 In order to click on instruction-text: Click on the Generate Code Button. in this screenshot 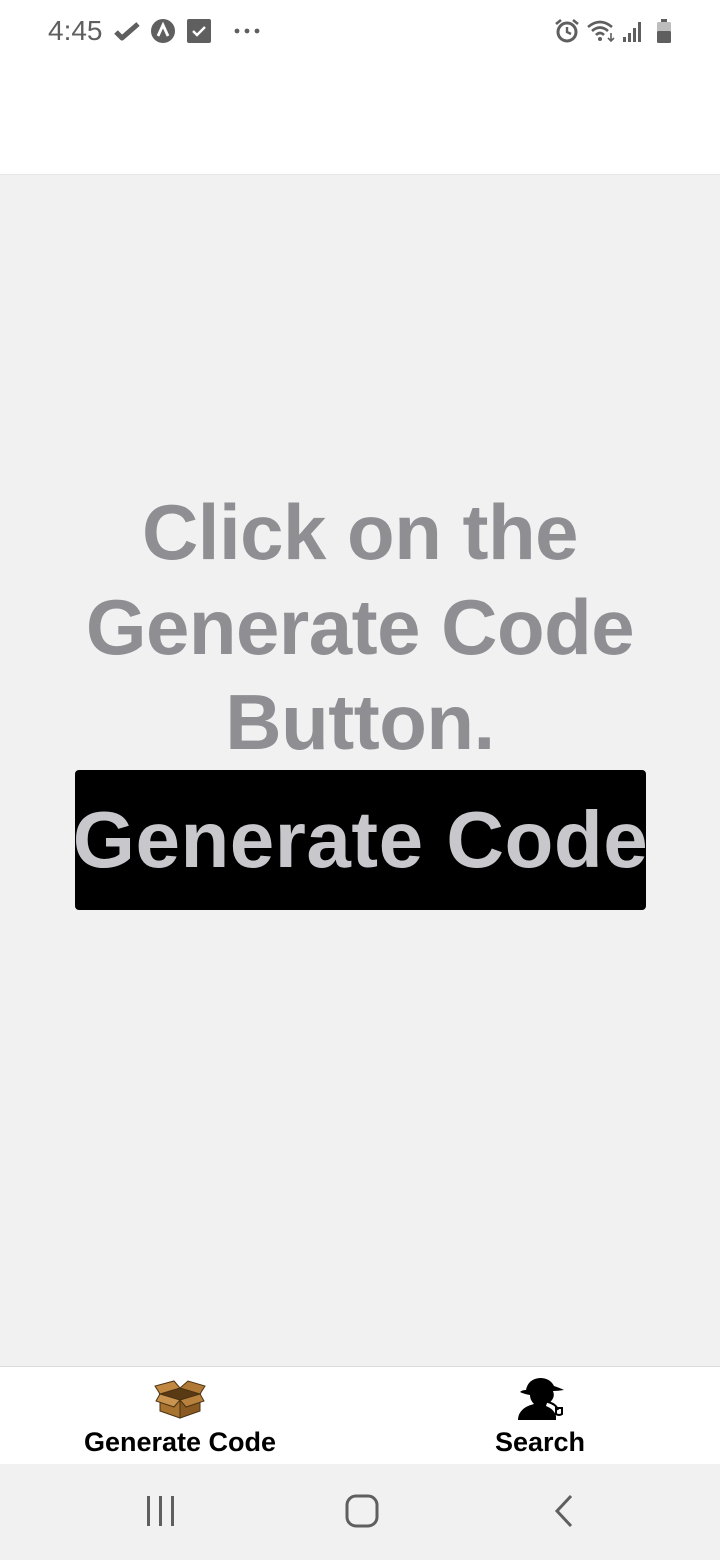, I will do `click(360, 627)`.